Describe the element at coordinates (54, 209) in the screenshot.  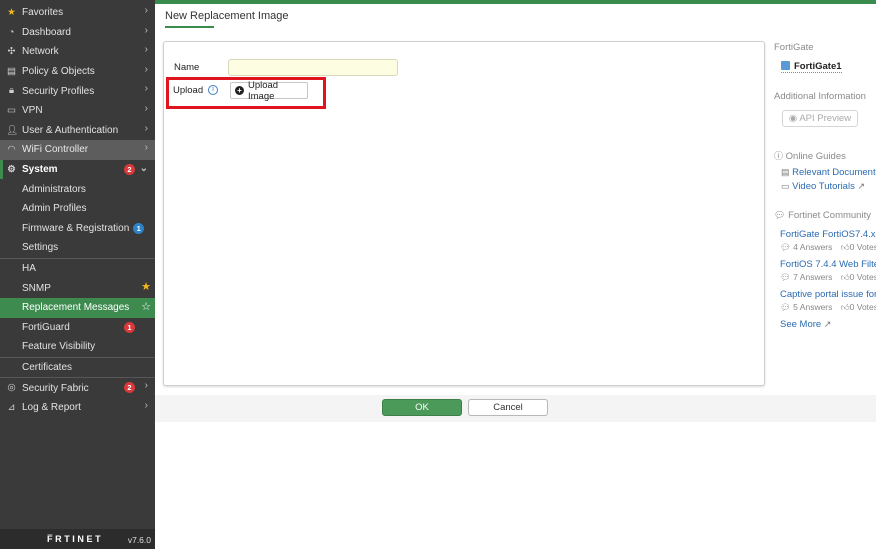
I see `sidebar-item-label: Admin Profiles` at that location.